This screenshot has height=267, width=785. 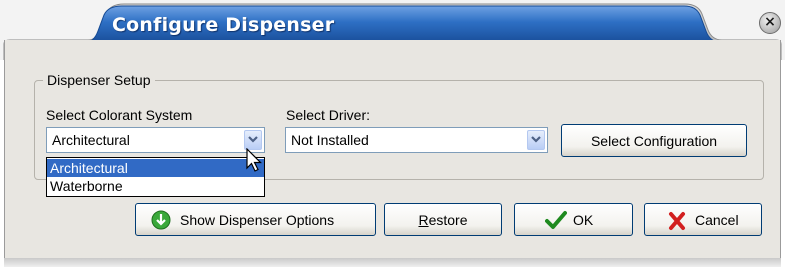 I want to click on colorant-dropdown-button, so click(x=253, y=140).